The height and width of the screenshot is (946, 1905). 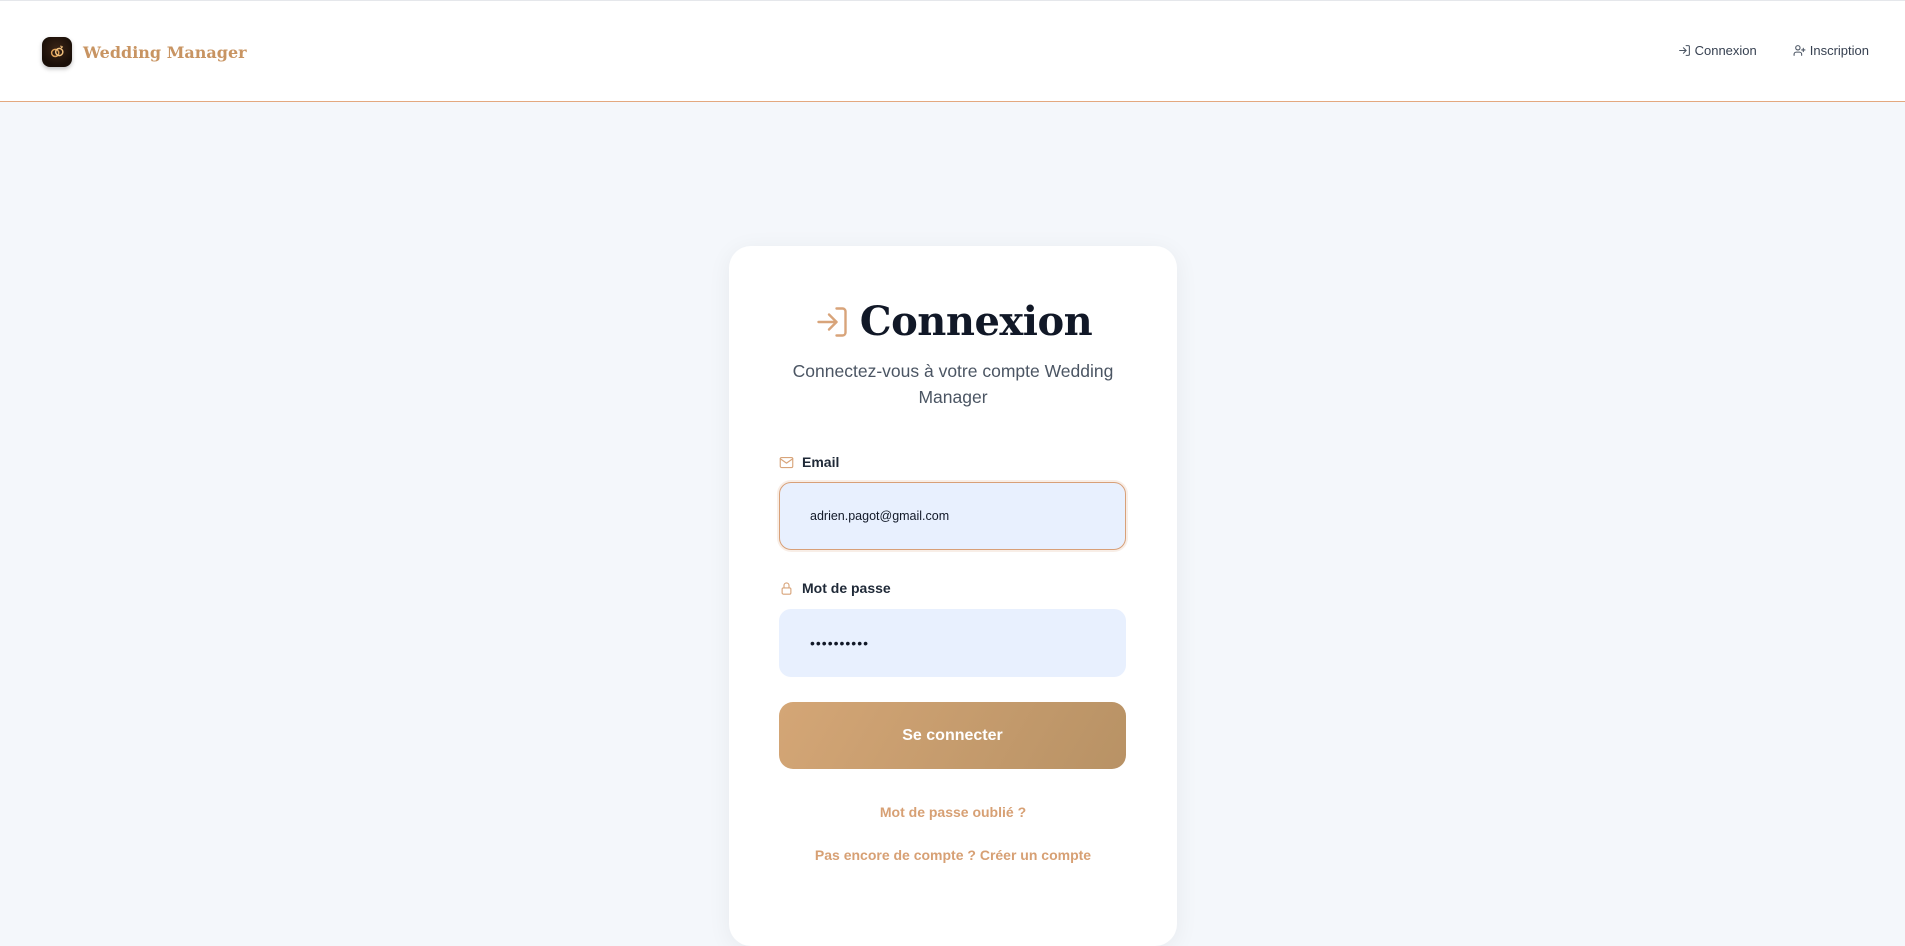 I want to click on email-label: Email, so click(x=809, y=462).